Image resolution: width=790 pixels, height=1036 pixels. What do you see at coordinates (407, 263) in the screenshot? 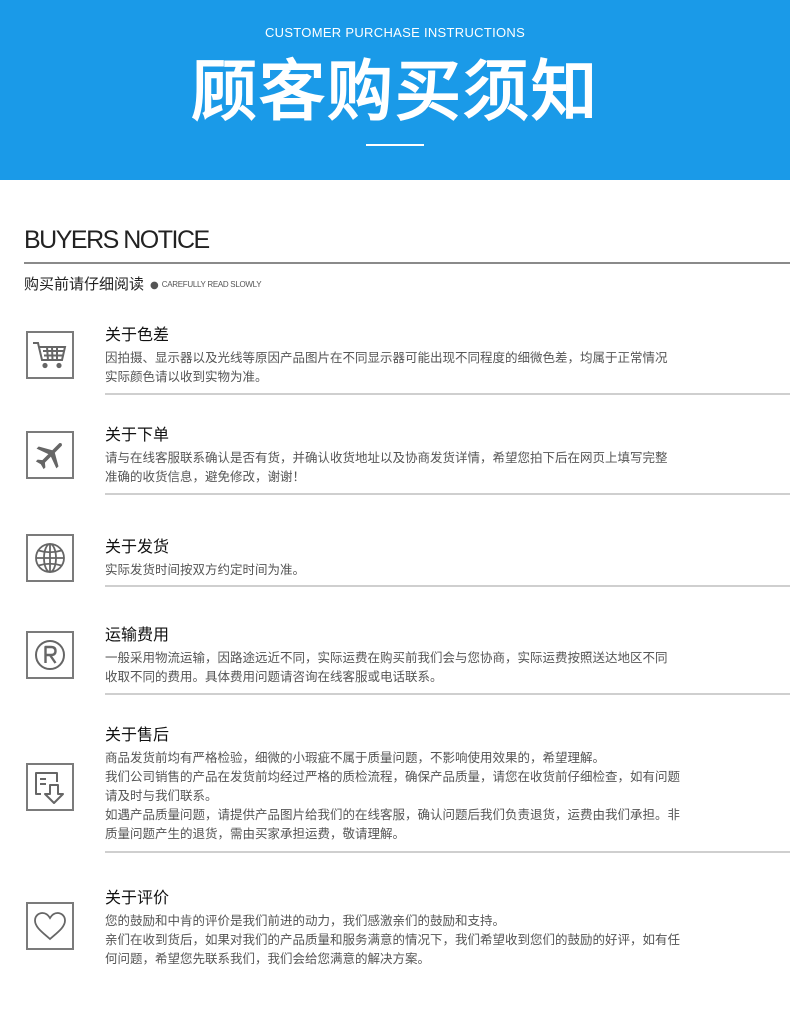
I see `notice-divider` at bounding box center [407, 263].